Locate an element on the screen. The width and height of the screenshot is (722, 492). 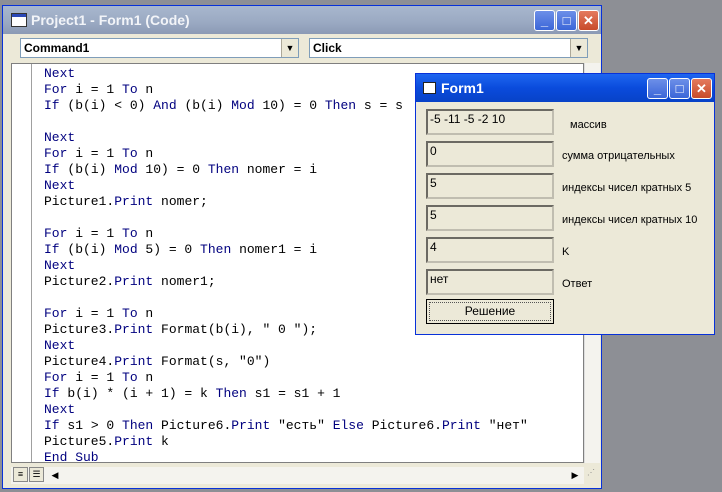
picture-array: -5 -11 -5 -2 10 is located at coordinates (490, 122).